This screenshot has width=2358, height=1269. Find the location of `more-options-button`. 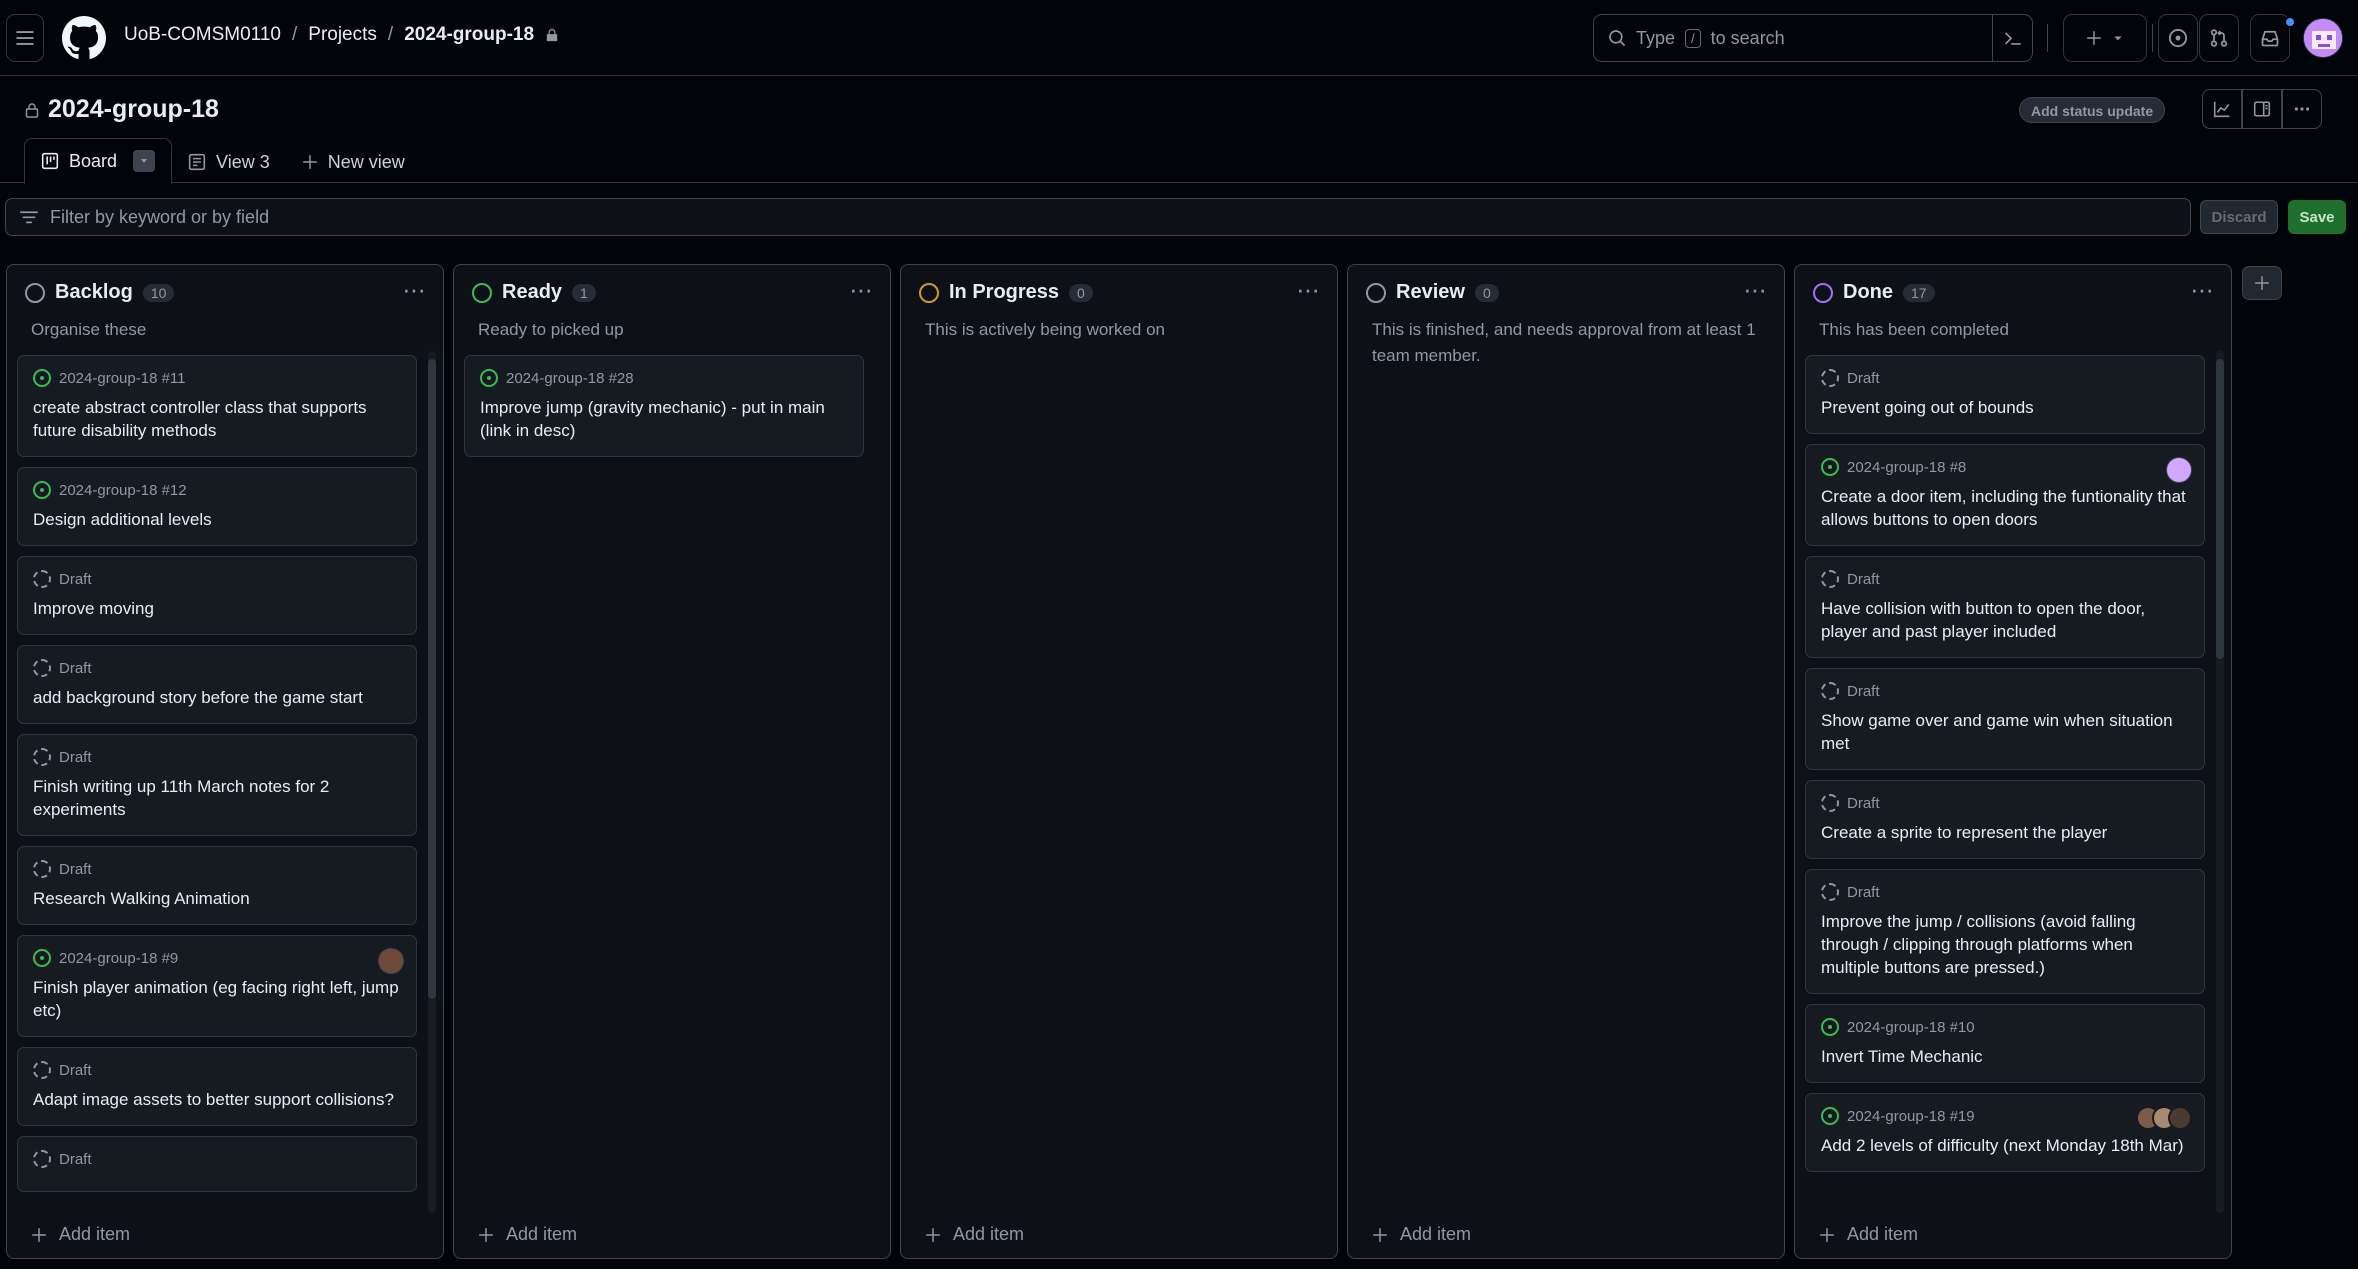

more-options-button is located at coordinates (2302, 109).